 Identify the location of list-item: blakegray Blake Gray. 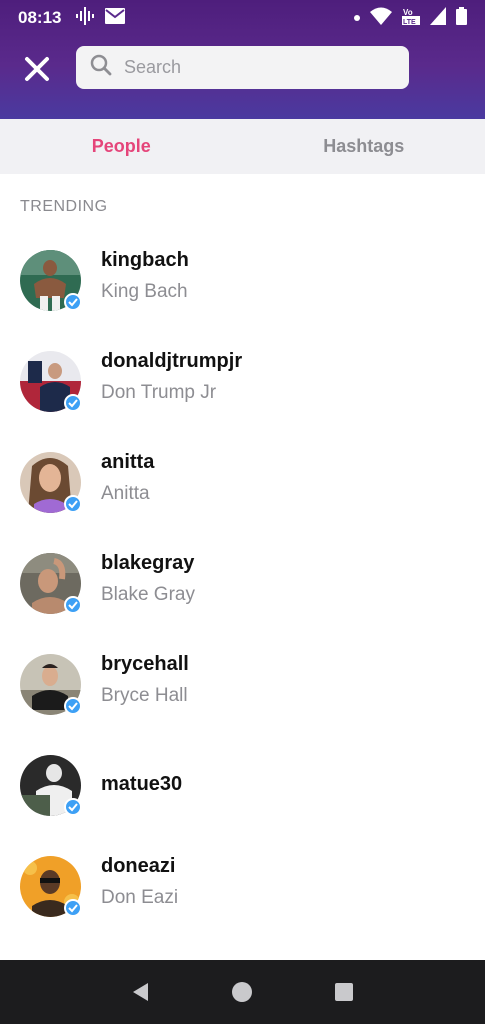
(242, 583).